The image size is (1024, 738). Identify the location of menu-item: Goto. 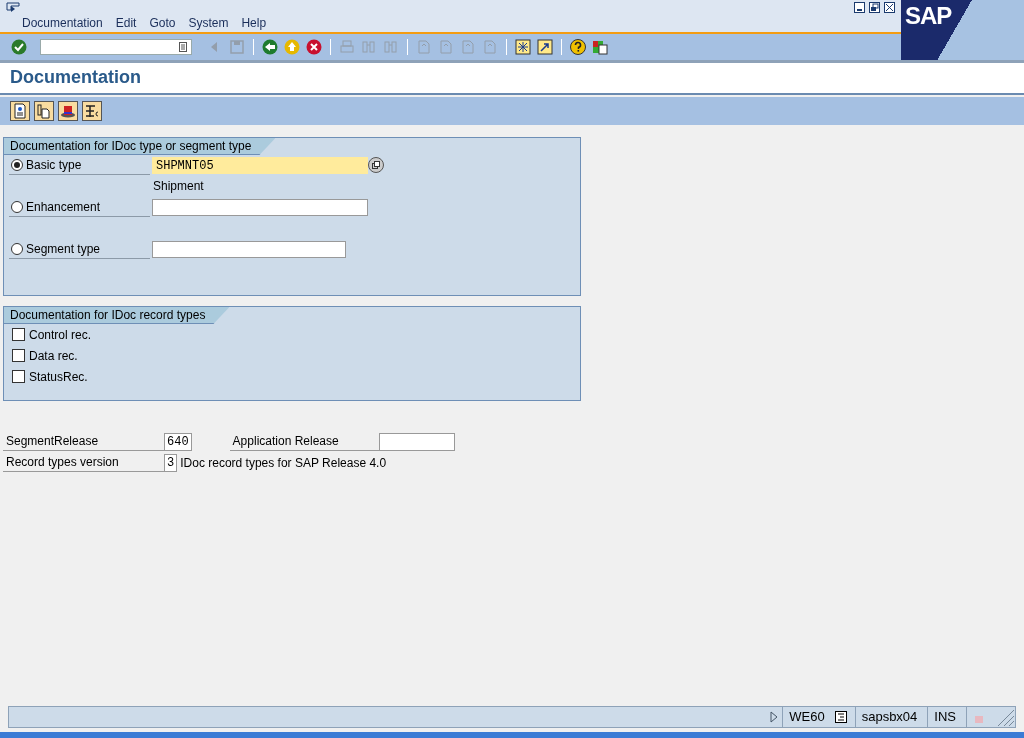
(162, 23).